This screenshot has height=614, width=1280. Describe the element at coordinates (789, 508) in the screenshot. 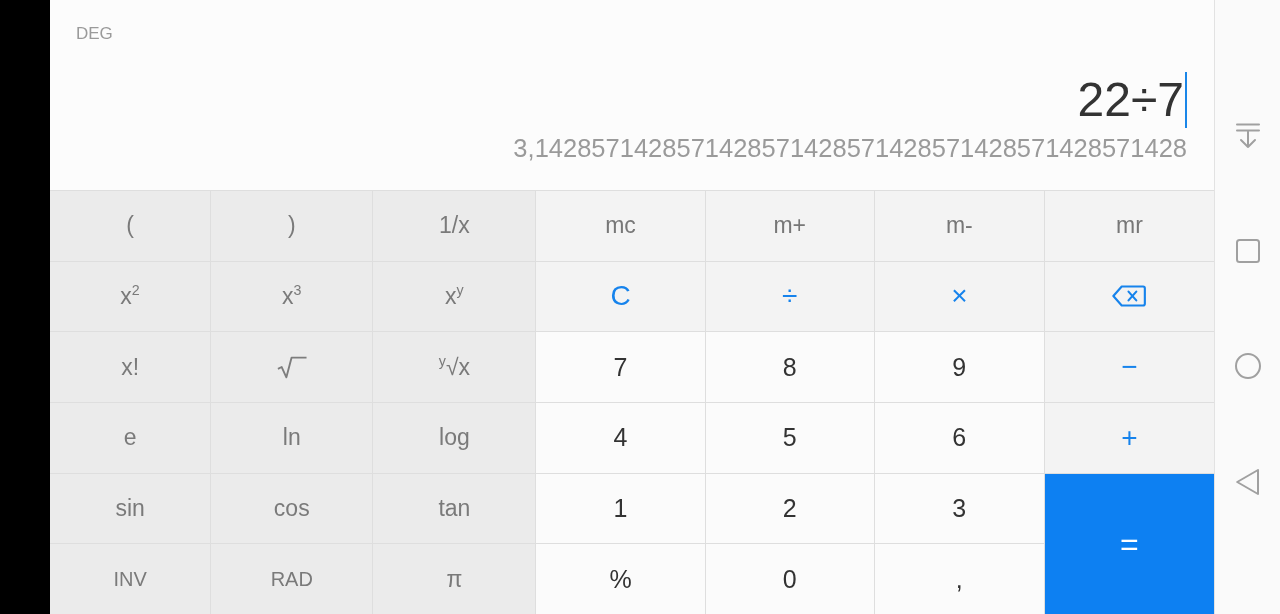

I see `digit-key: 2` at that location.